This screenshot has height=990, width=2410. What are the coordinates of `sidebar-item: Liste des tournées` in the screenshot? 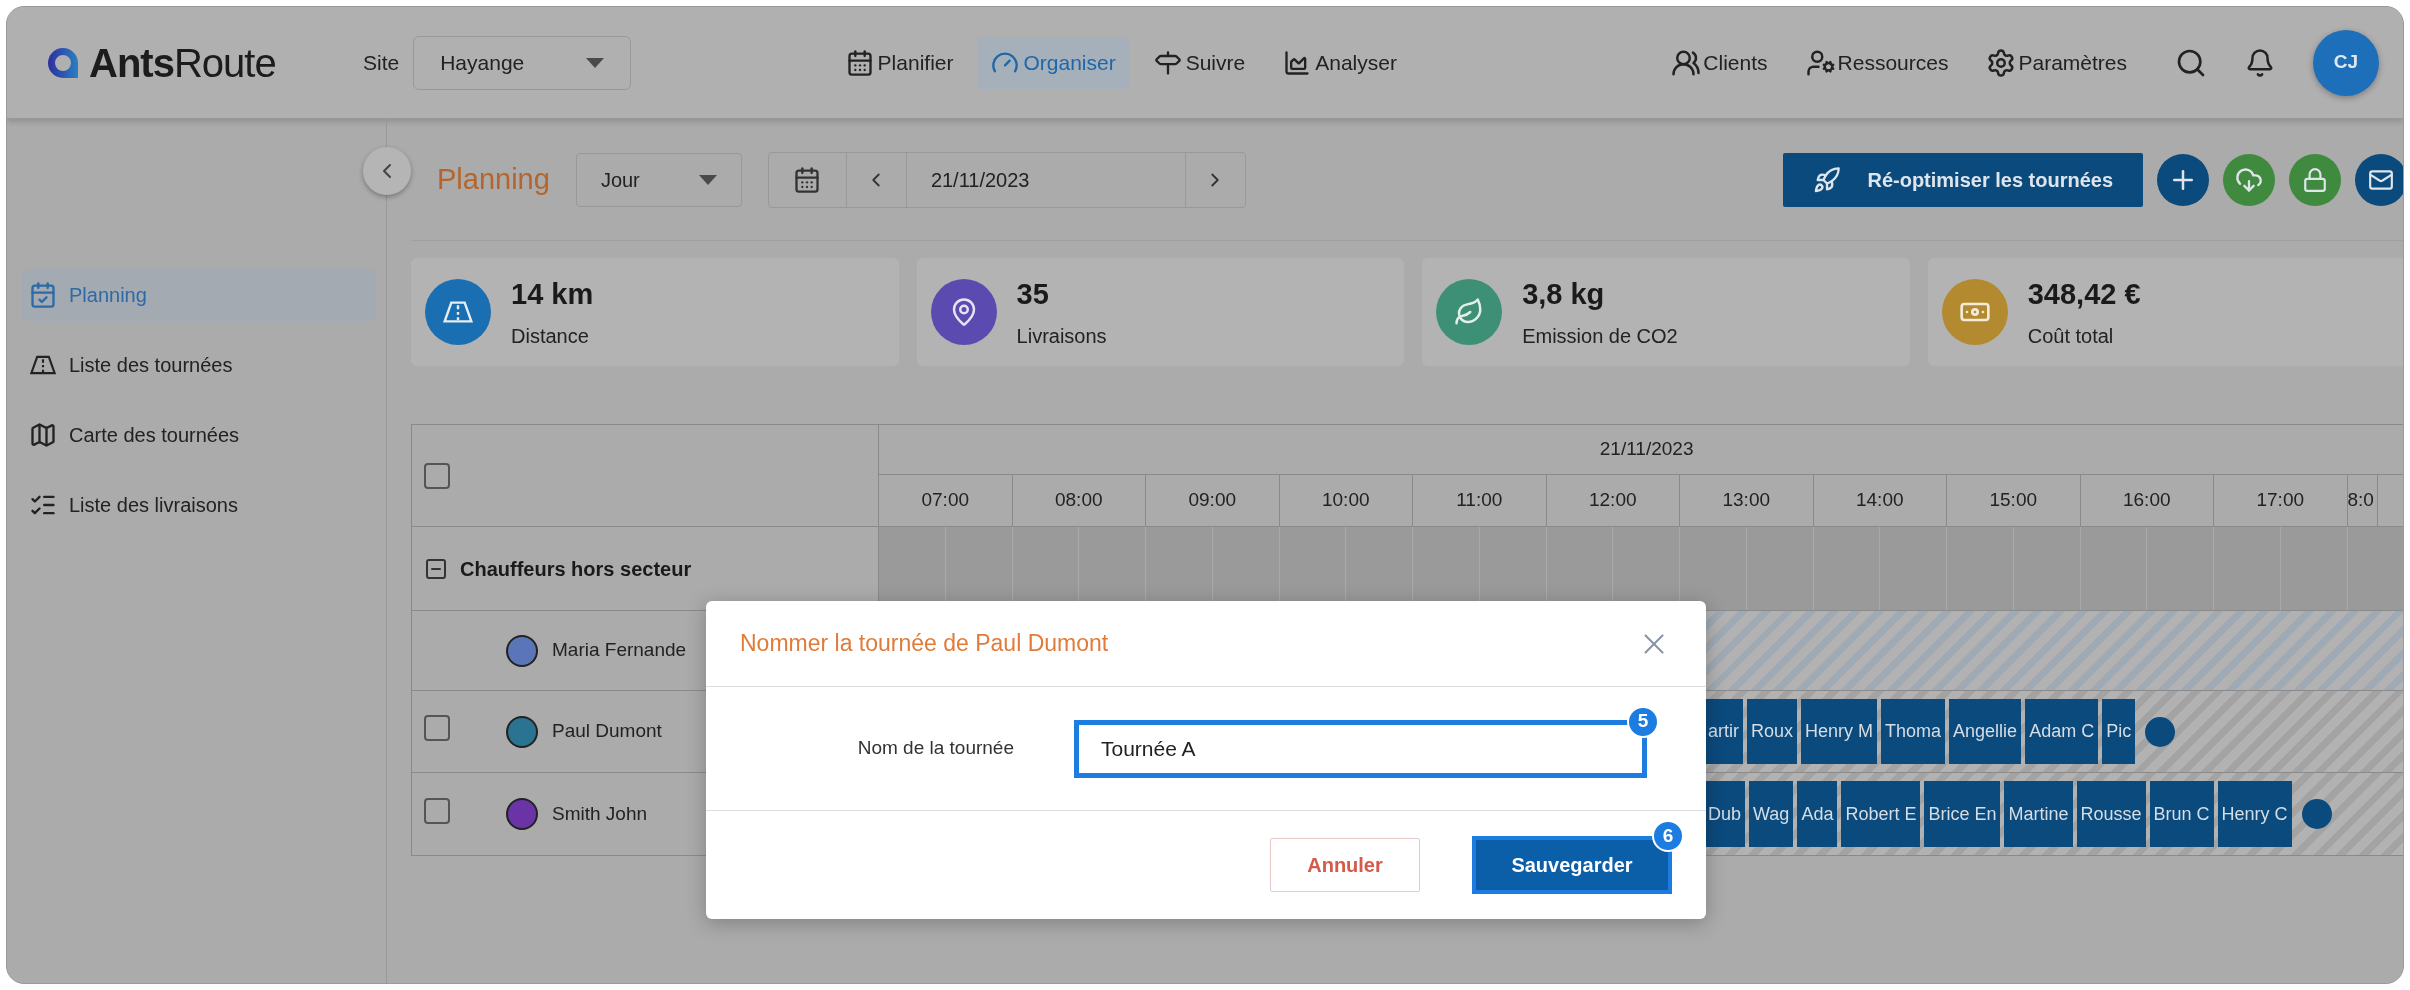 It's located at (198, 365).